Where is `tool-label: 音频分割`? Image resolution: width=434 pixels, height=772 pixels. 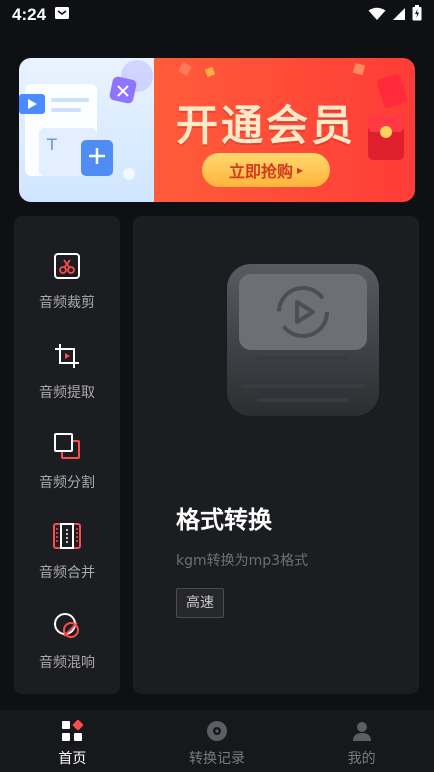 tool-label: 音频分割 is located at coordinates (67, 483).